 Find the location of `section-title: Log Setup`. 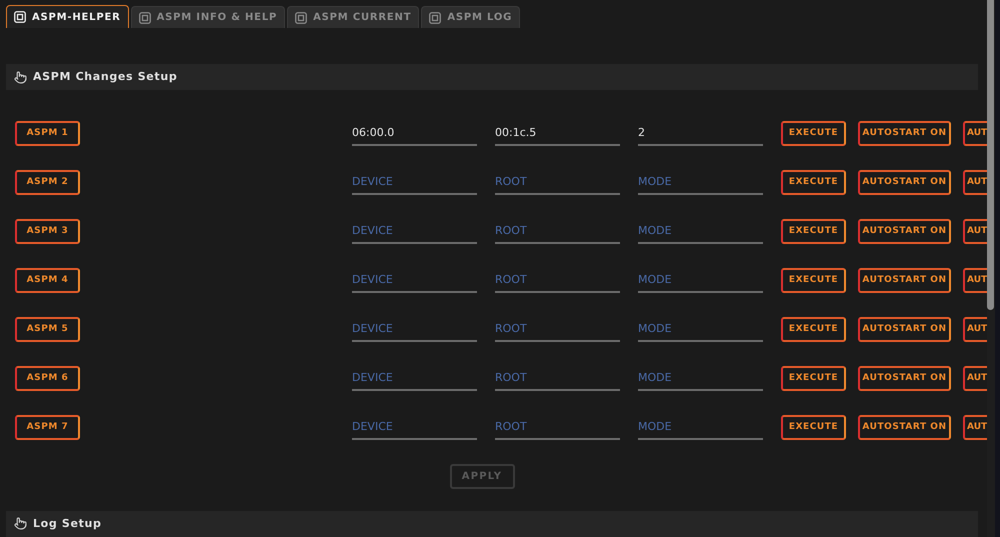

section-title: Log Setup is located at coordinates (67, 524).